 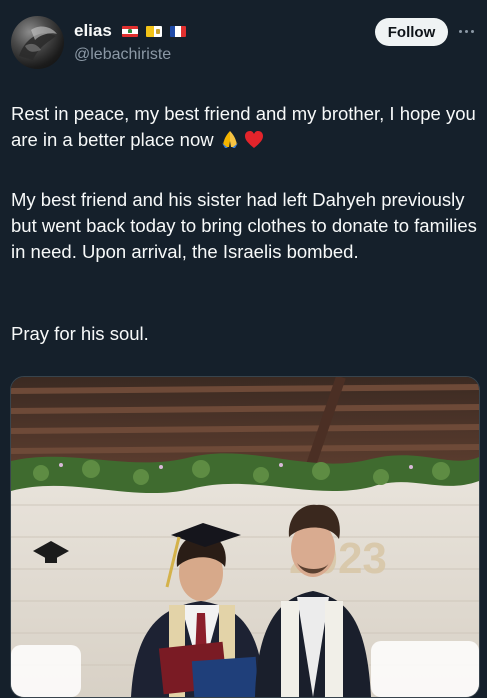 What do you see at coordinates (467, 32) in the screenshot?
I see `more-options-icon` at bounding box center [467, 32].